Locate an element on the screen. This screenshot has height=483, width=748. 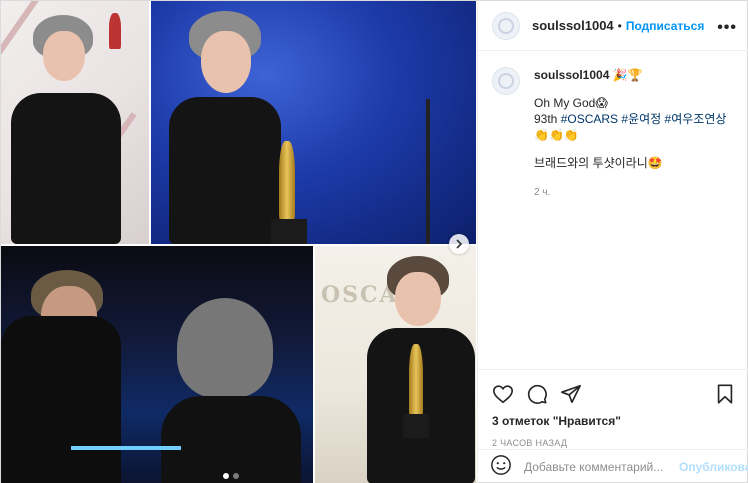
post-header: soulssol1004 • Подписаться ••• is located at coordinates (613, 26).